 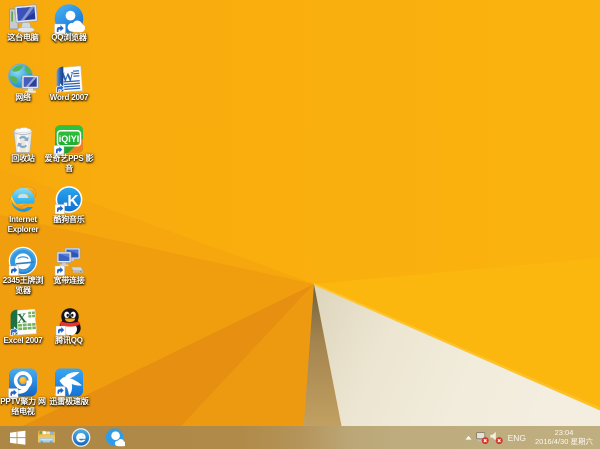 What do you see at coordinates (73, 201) in the screenshot?
I see `svg-text: K` at bounding box center [73, 201].